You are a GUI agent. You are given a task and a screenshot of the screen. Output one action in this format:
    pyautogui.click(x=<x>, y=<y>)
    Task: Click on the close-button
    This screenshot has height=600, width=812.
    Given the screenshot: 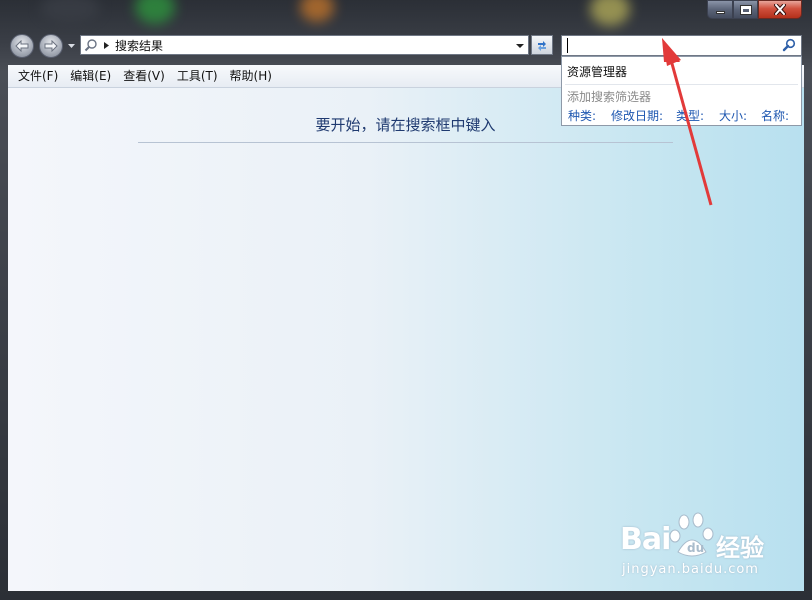 What is the action you would take?
    pyautogui.click(x=780, y=9)
    